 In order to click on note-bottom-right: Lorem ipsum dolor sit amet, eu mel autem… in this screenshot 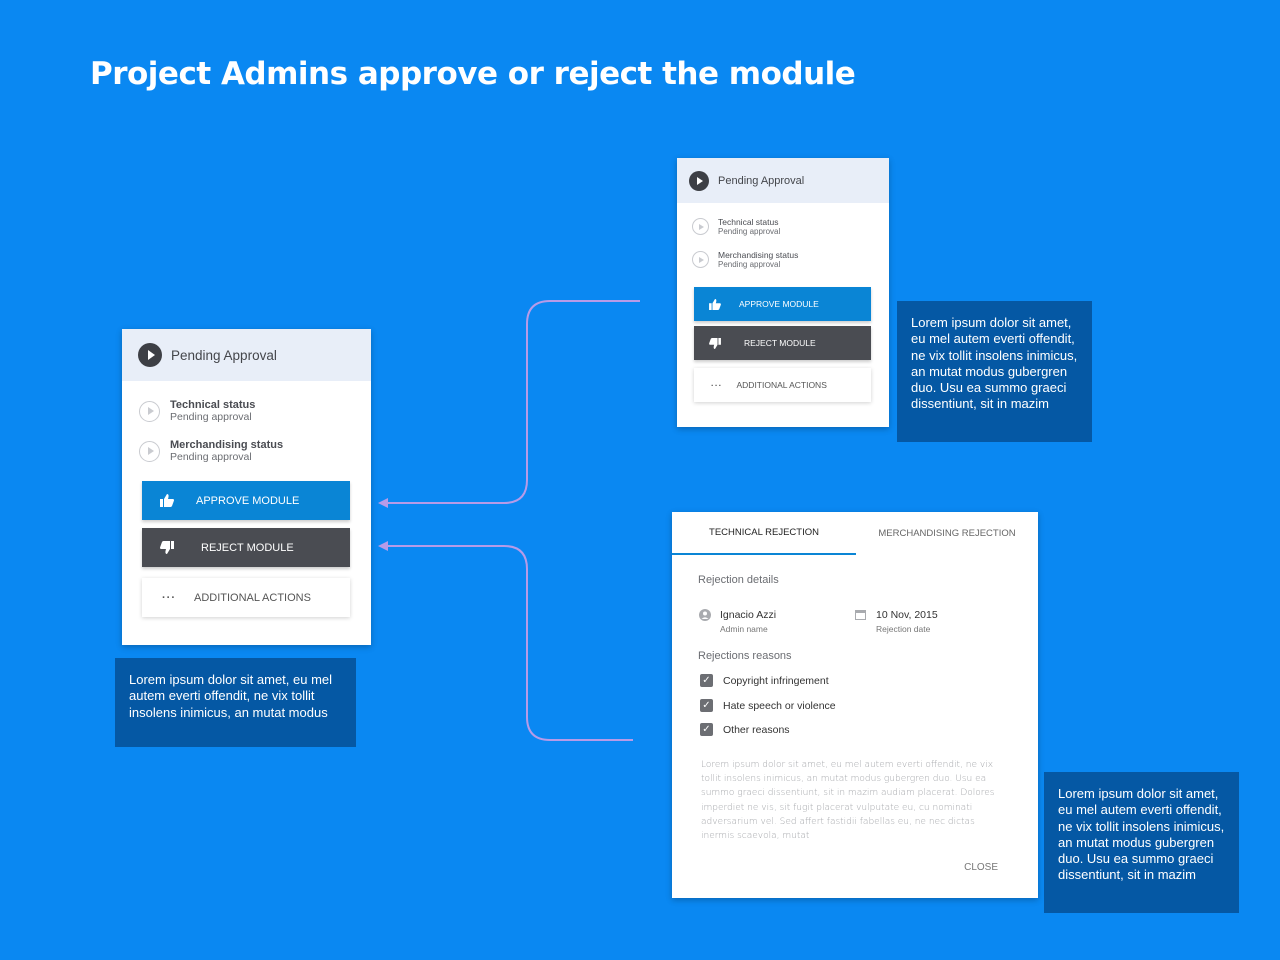, I will do `click(1141, 842)`.